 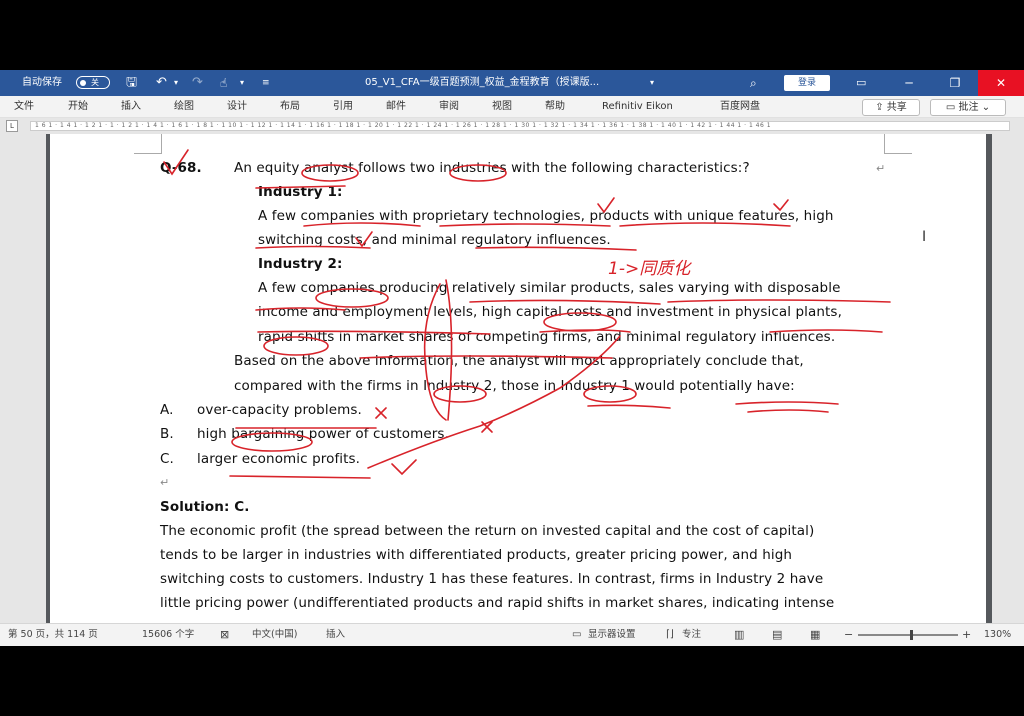 What do you see at coordinates (224, 635) in the screenshot?
I see `proofing-icon: ⊠` at bounding box center [224, 635].